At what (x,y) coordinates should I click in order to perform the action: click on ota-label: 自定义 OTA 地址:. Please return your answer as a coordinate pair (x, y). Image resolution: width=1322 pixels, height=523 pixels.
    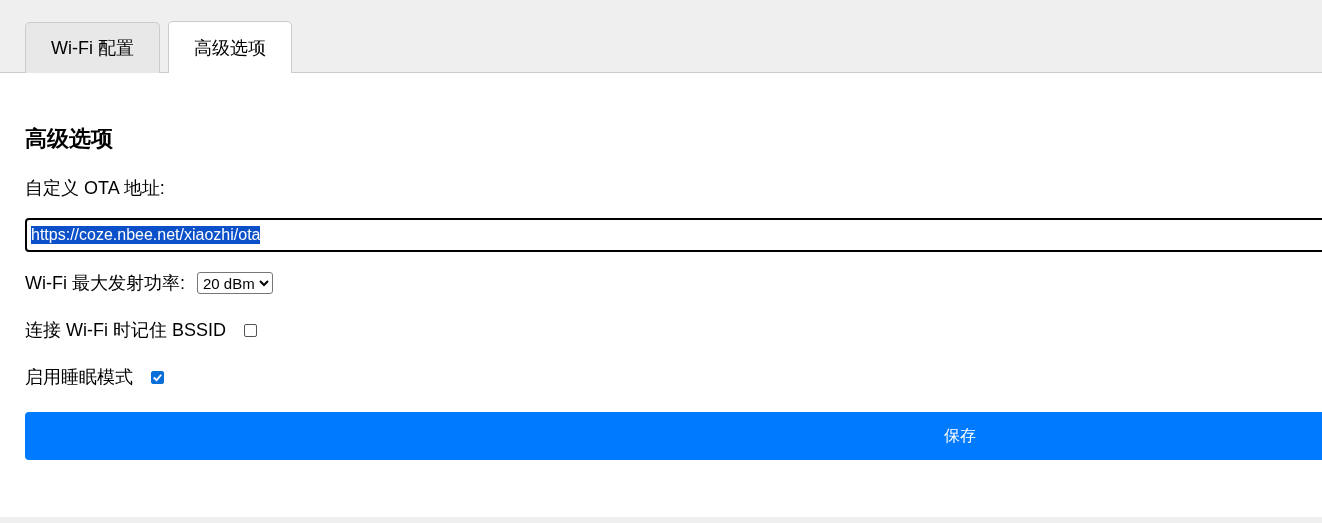
    Looking at the image, I should click on (95, 188).